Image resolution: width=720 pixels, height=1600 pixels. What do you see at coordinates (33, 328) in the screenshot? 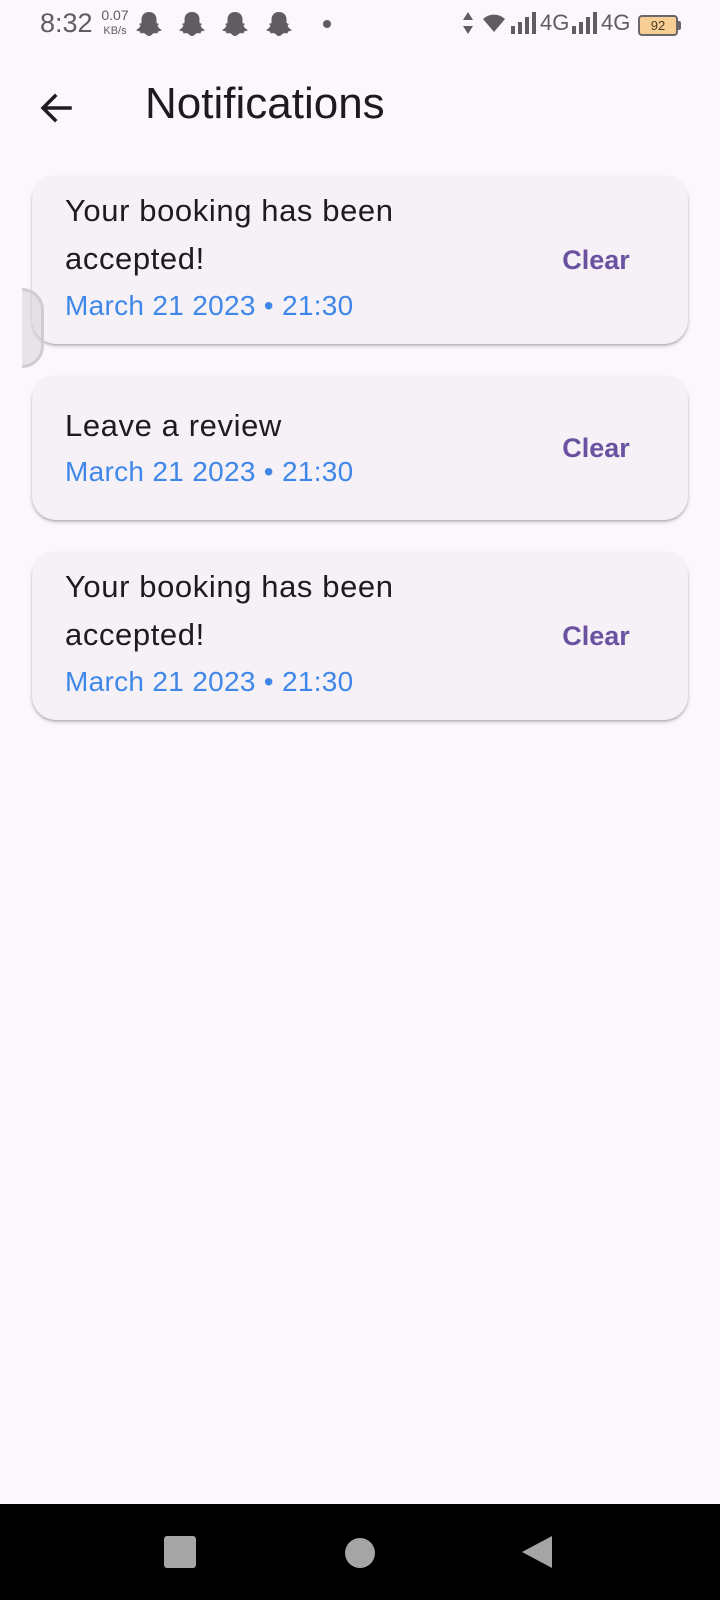
I see `overscroll-glow` at bounding box center [33, 328].